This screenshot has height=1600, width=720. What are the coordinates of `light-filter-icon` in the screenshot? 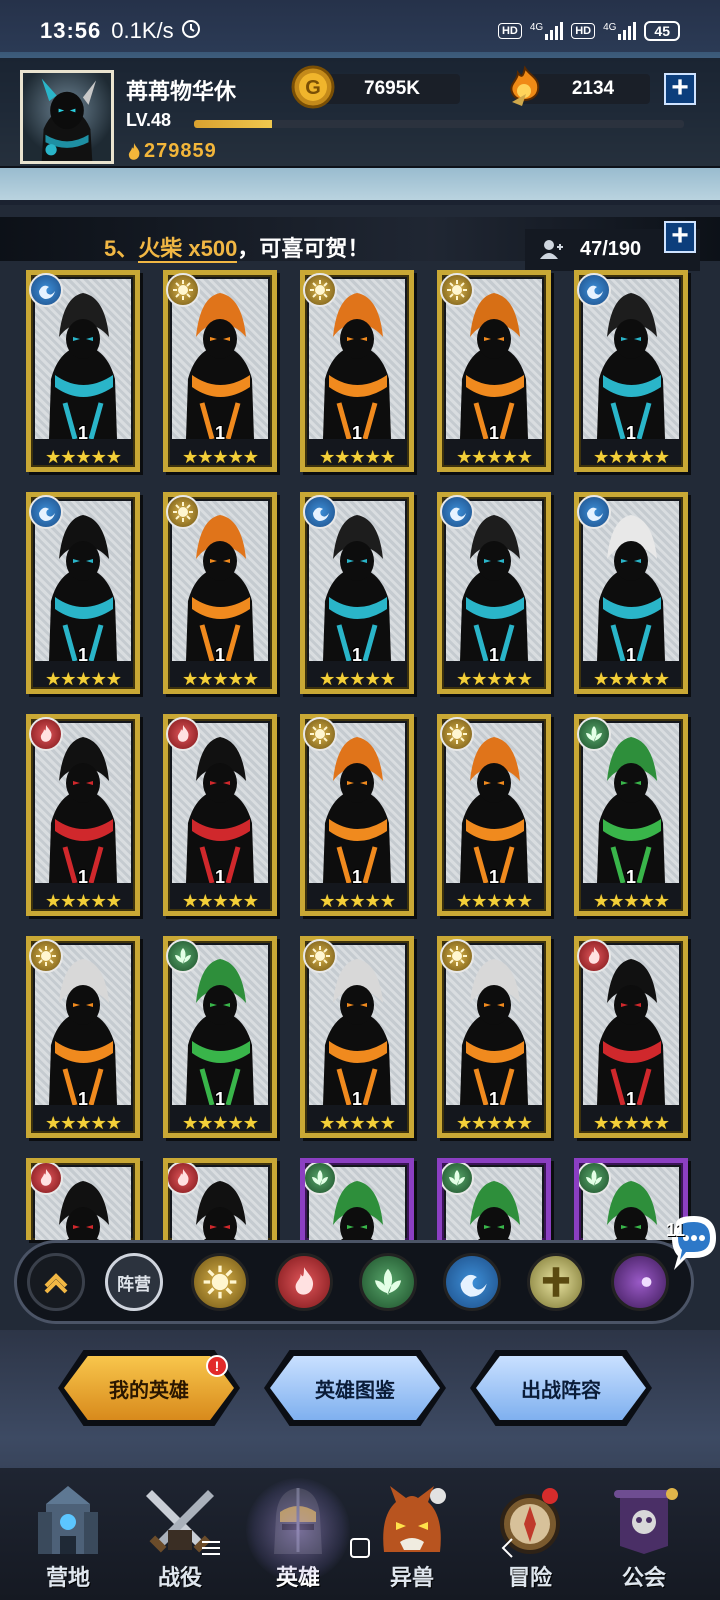 It's located at (220, 1282).